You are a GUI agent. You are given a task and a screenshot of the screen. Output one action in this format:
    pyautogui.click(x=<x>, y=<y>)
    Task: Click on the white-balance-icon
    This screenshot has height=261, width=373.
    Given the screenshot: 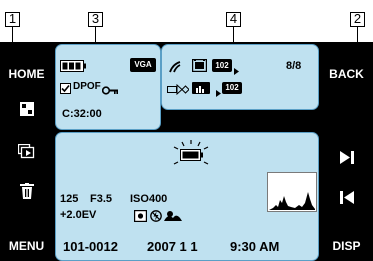 What is the action you would take?
    pyautogui.click(x=173, y=218)
    